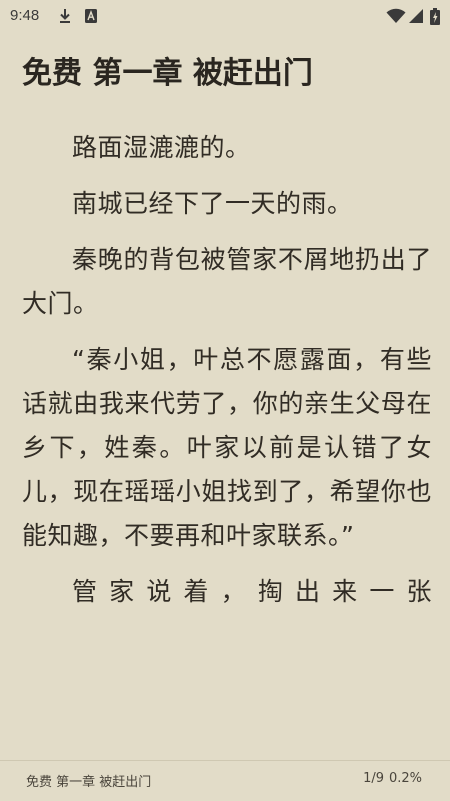  I want to click on paragraph: 秦晚的背包被管家不屑地扔出了大门。, so click(227, 281).